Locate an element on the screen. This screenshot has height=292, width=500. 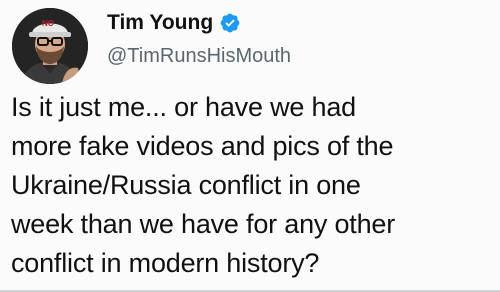
tweet-text-line: week than we have for any other is located at coordinates (203, 224).